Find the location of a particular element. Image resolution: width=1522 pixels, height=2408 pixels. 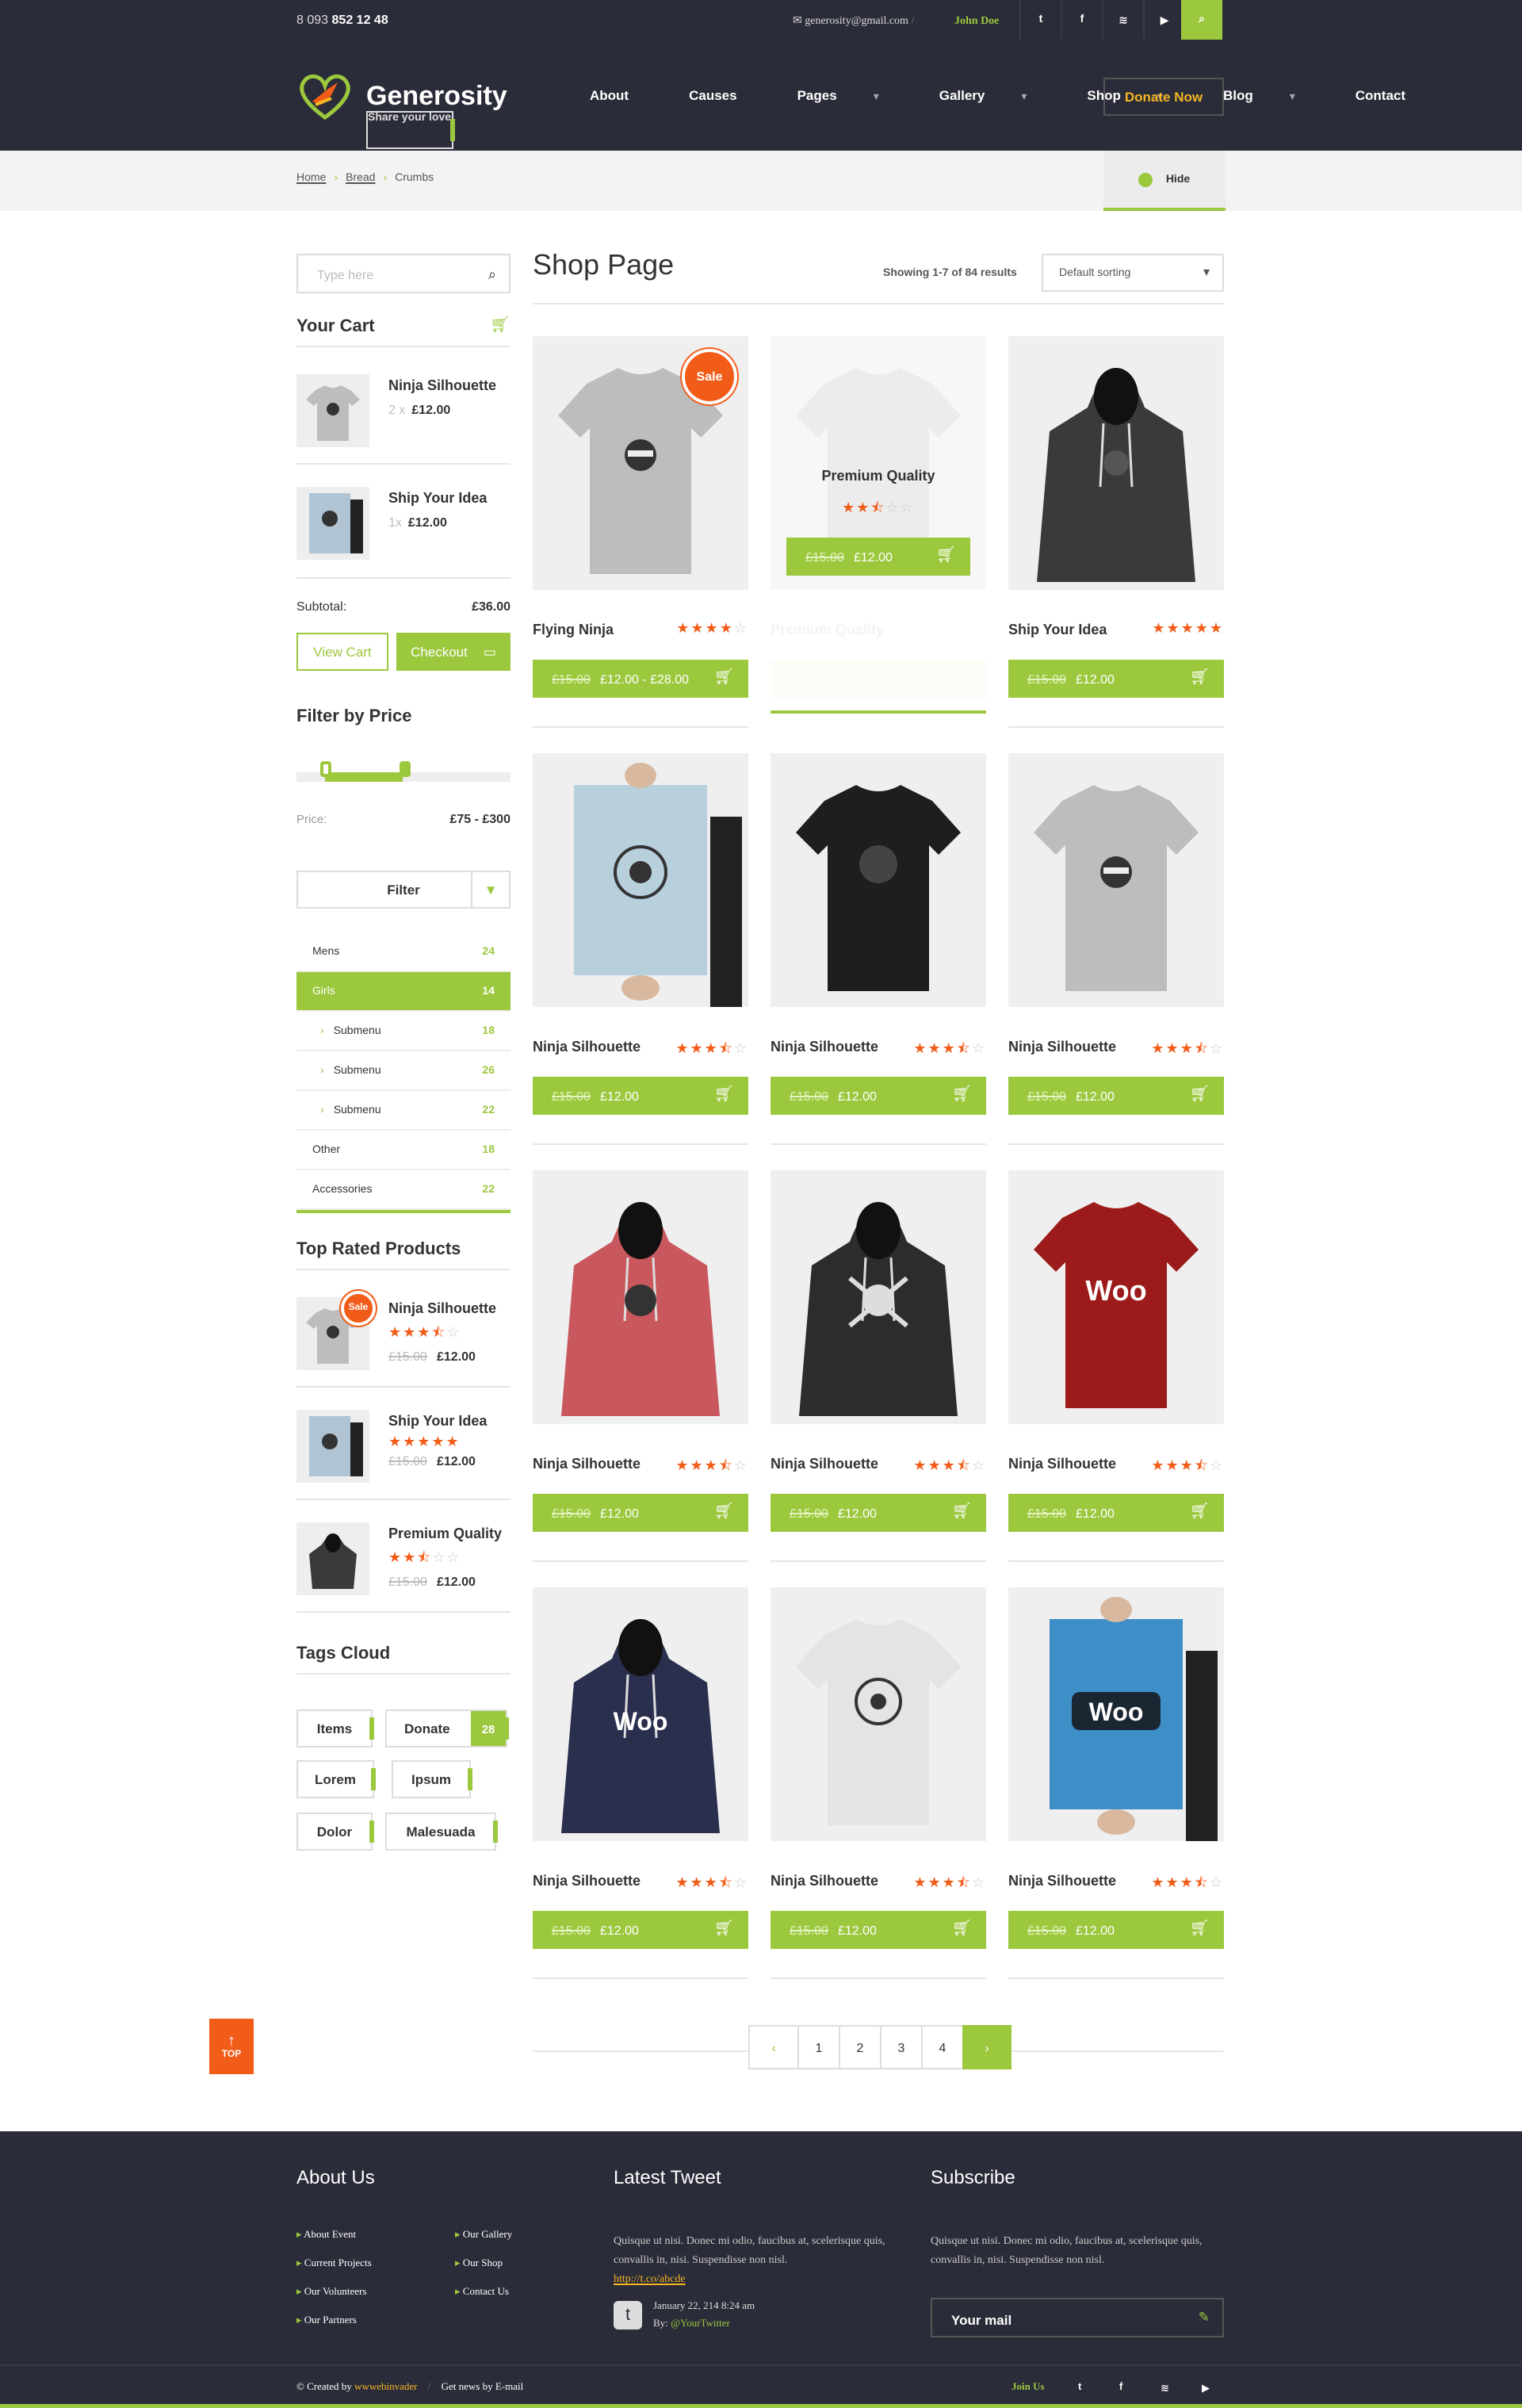

breadcrumb-home: Home is located at coordinates (311, 178).